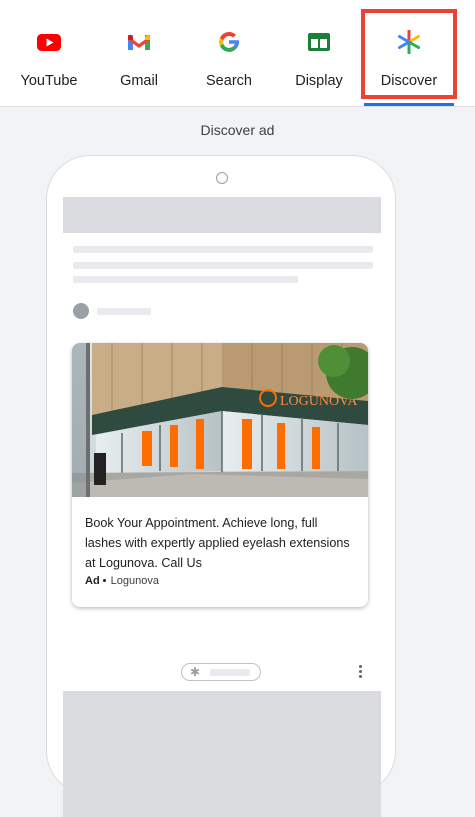  I want to click on tab-label: Display, so click(319, 81).